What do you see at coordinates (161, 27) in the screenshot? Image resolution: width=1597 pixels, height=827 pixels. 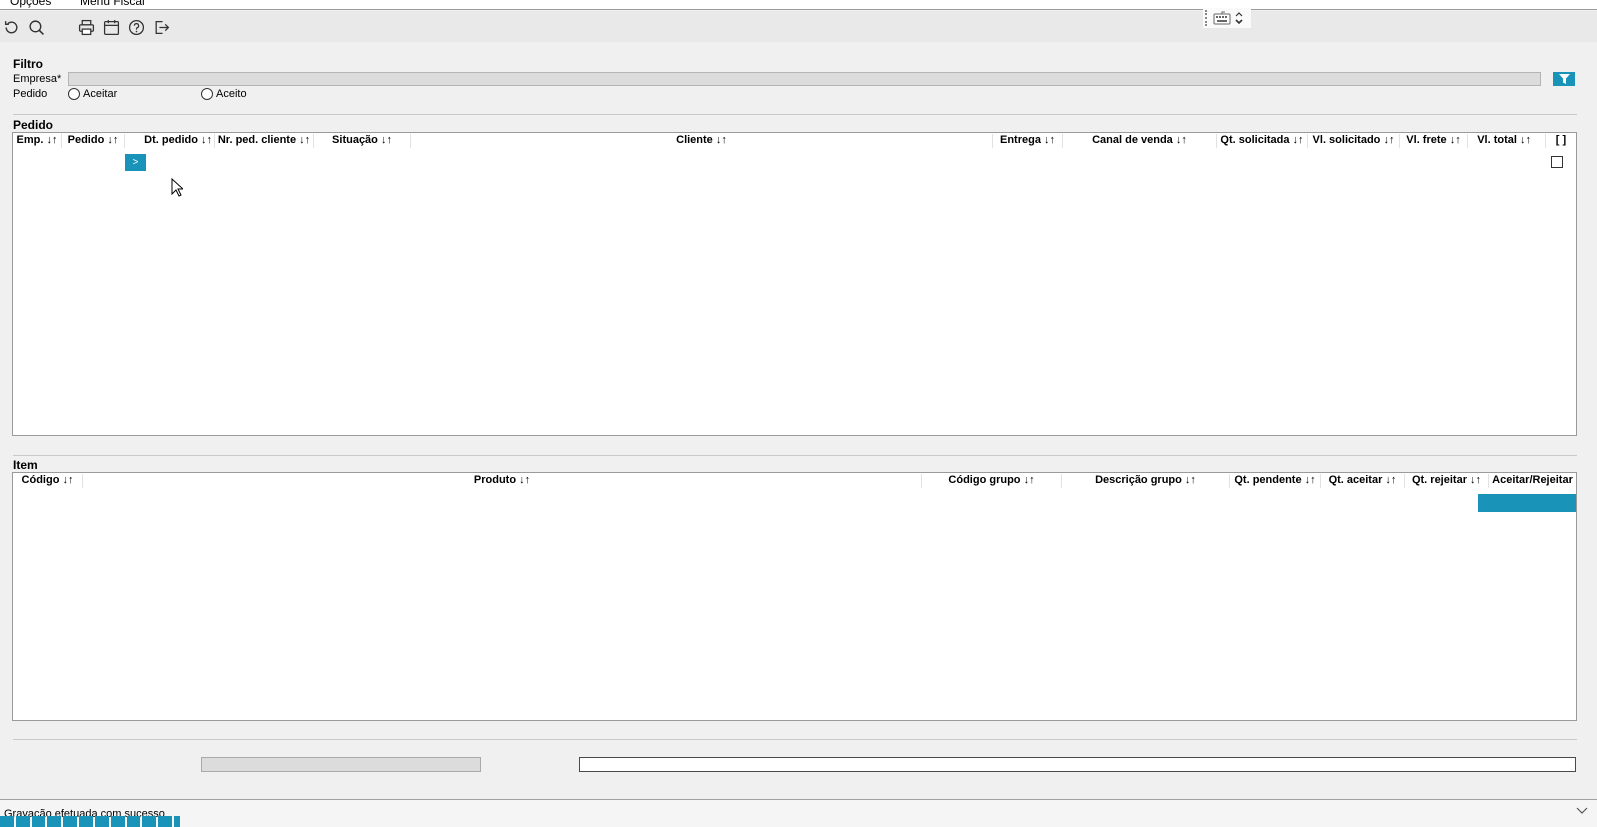 I see `exit-icon` at bounding box center [161, 27].